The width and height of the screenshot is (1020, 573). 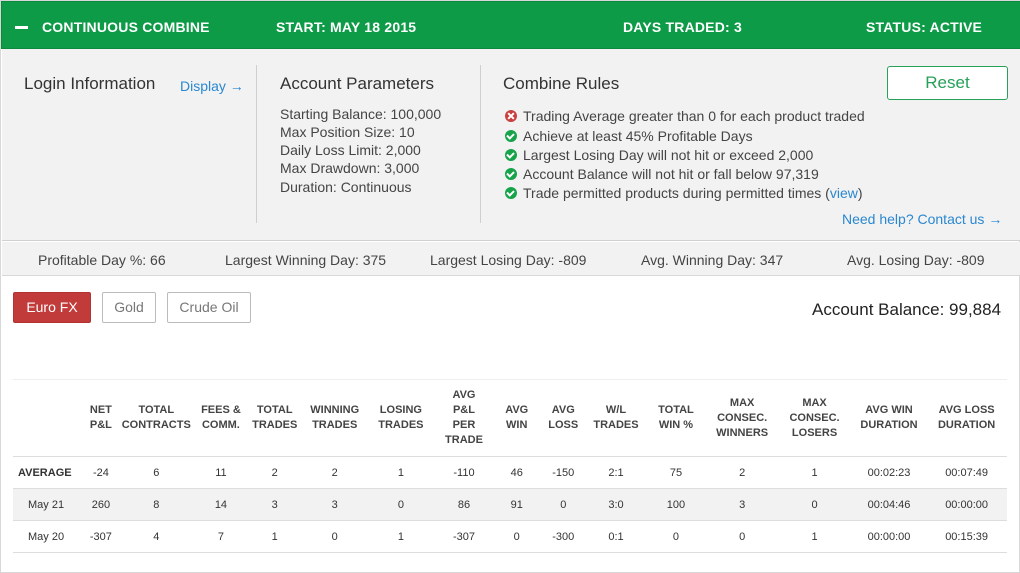 I want to click on display-login-link: Display →, so click(x=212, y=86).